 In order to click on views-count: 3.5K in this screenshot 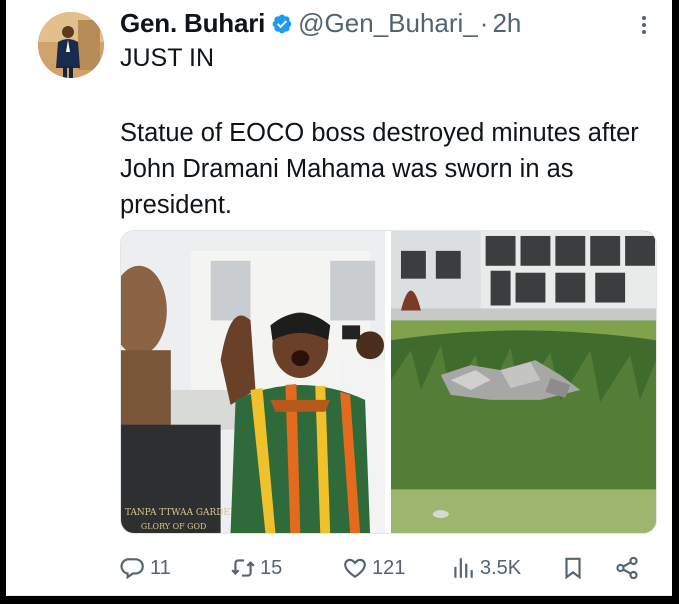, I will do `click(501, 567)`.